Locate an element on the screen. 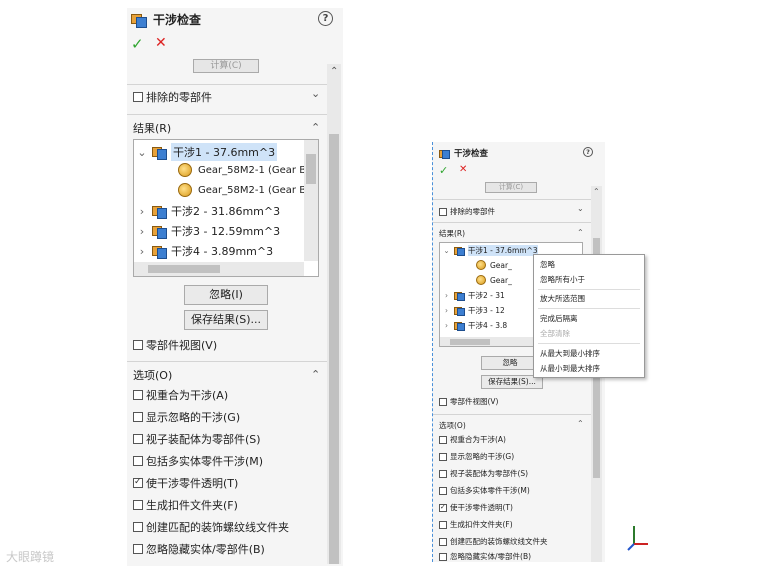 This screenshot has height=574, width=770. menu-item-zoom-selection: 放大所选范围 is located at coordinates (562, 298).